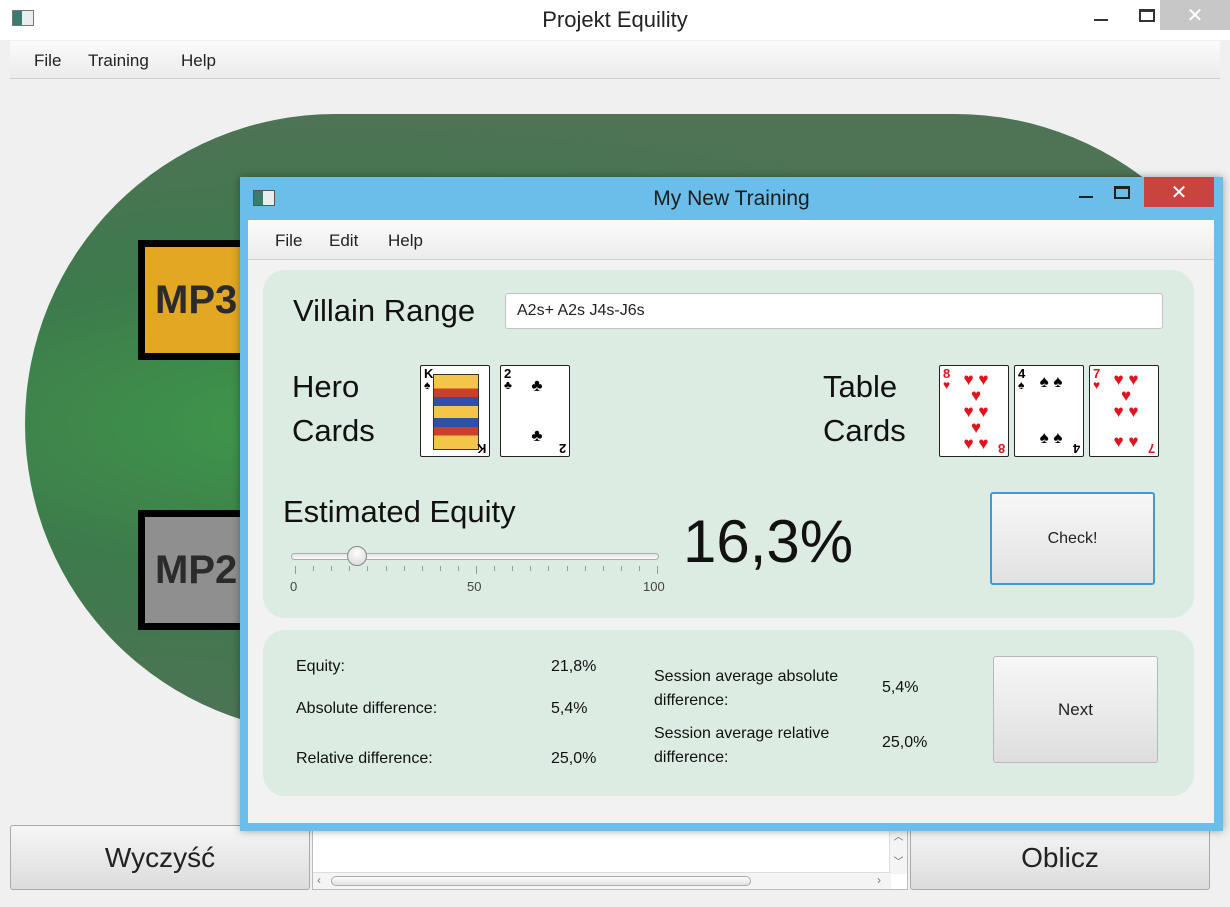 The height and width of the screenshot is (907, 1230). What do you see at coordinates (541, 881) in the screenshot?
I see `scrollbar-thumb` at bounding box center [541, 881].